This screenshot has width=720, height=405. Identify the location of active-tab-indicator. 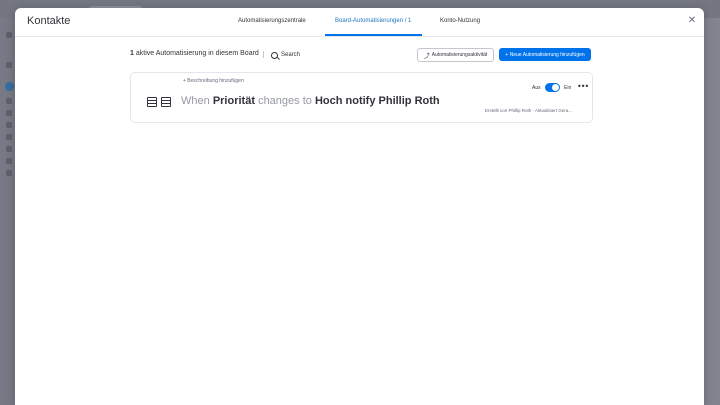
(373, 35).